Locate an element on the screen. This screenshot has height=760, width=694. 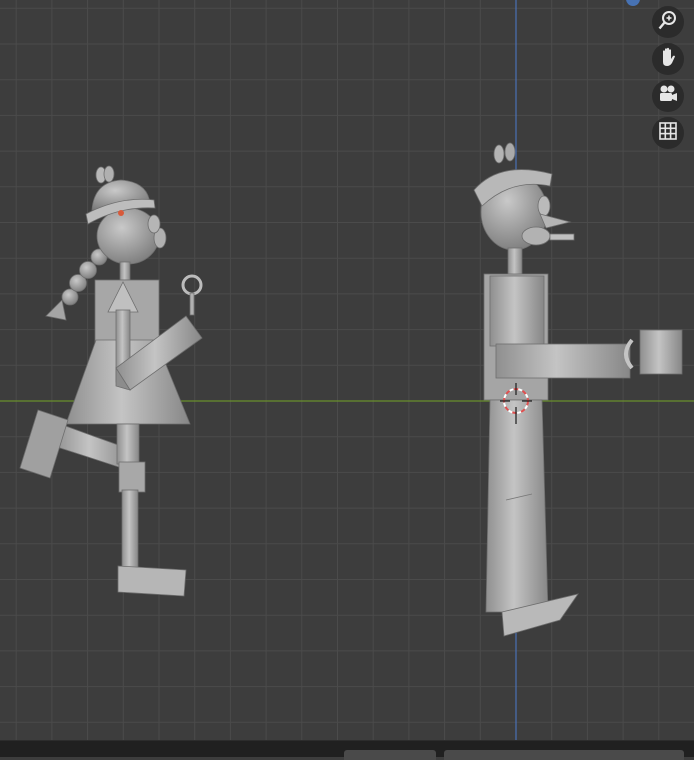
zoom-icon is located at coordinates (668, 22).